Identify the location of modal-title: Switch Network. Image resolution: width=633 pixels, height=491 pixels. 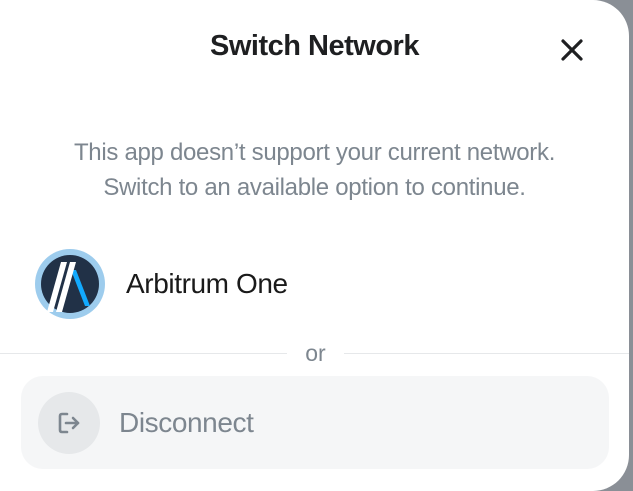
(314, 46).